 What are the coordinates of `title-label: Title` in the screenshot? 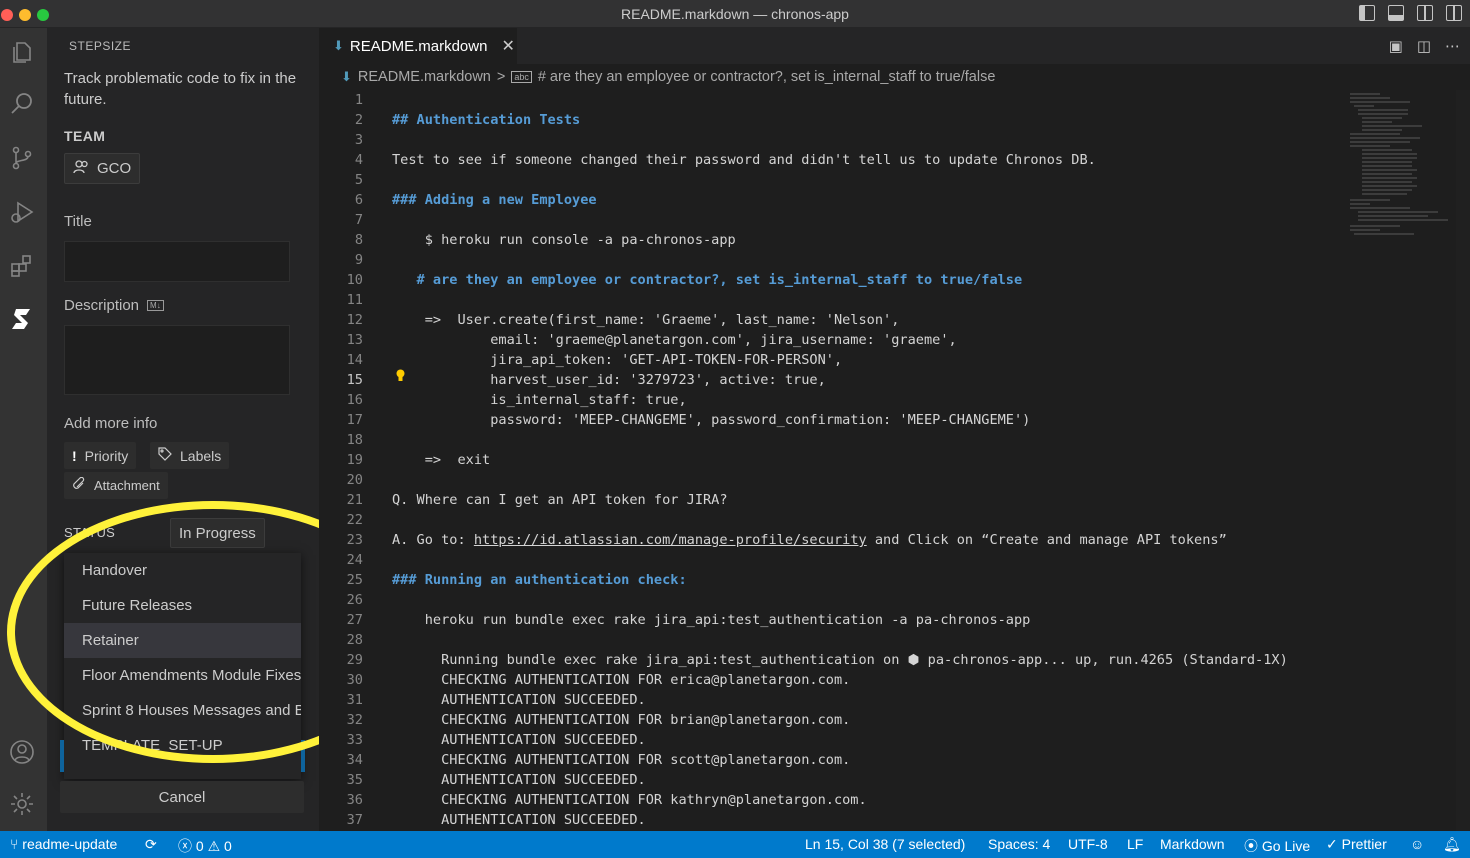 It's located at (78, 221).